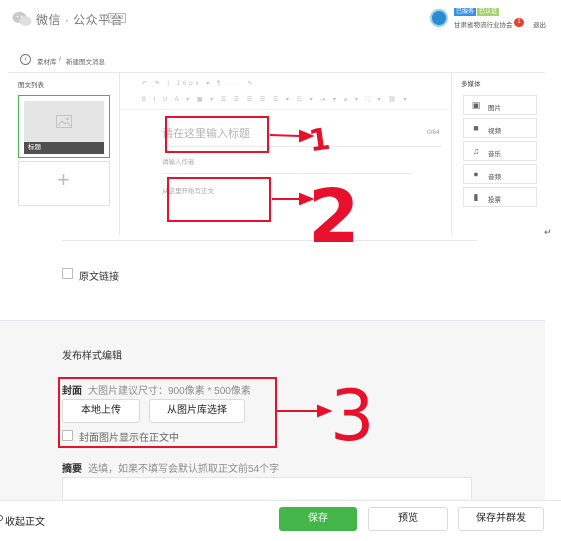 The width and height of the screenshot is (561, 541). Describe the element at coordinates (280, 20) in the screenshot. I see `top-header: 微信 · 公众平台 beta 已服务 已认证 甘肃省物流行业协会 1 退出` at that location.